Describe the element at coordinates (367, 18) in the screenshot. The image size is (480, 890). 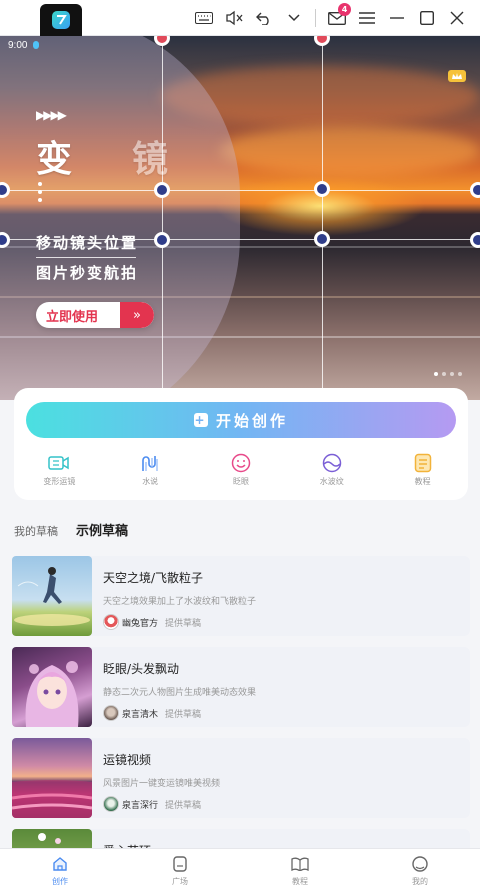
I see `menu-icon` at that location.